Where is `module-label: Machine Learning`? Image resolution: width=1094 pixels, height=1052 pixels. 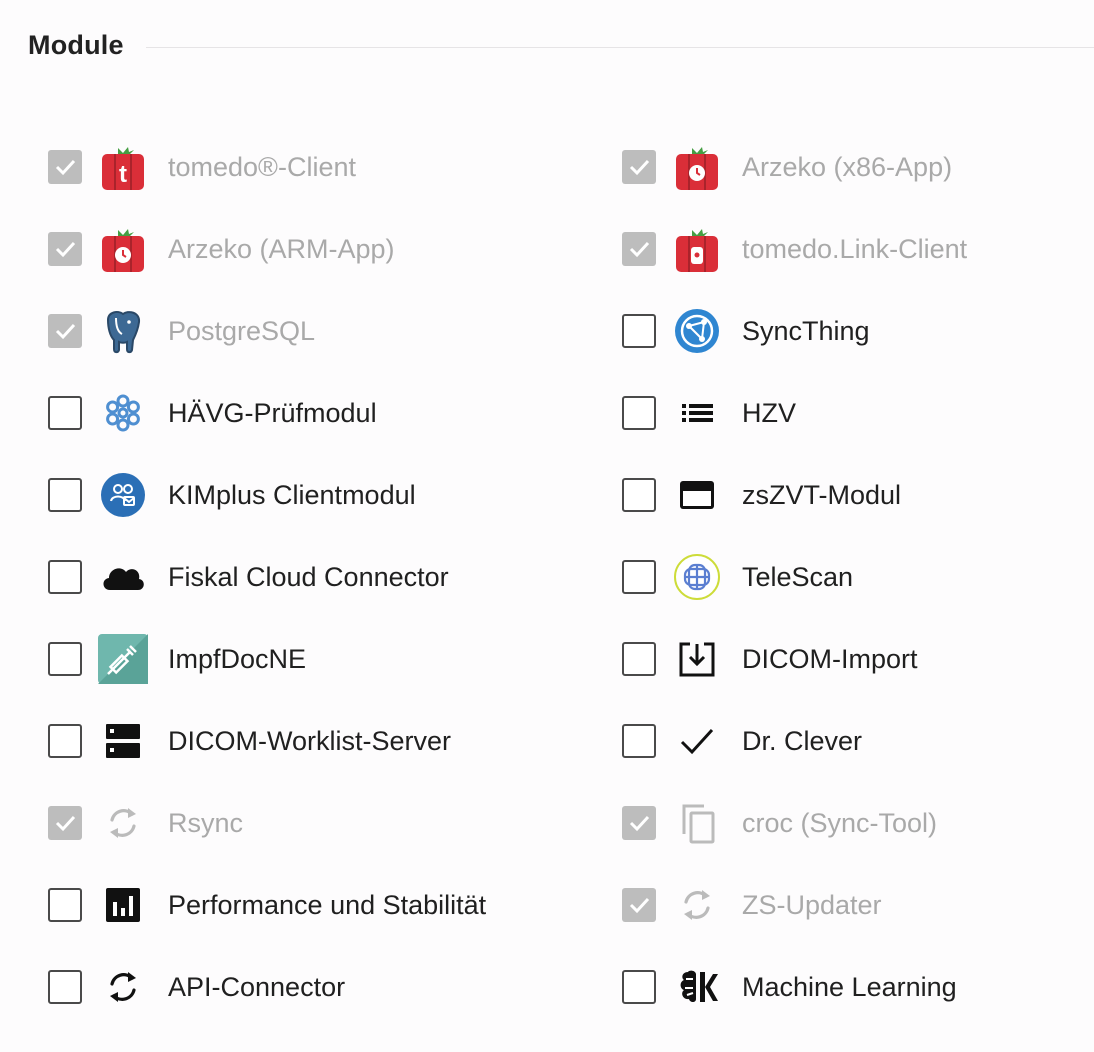
module-label: Machine Learning is located at coordinates (849, 986).